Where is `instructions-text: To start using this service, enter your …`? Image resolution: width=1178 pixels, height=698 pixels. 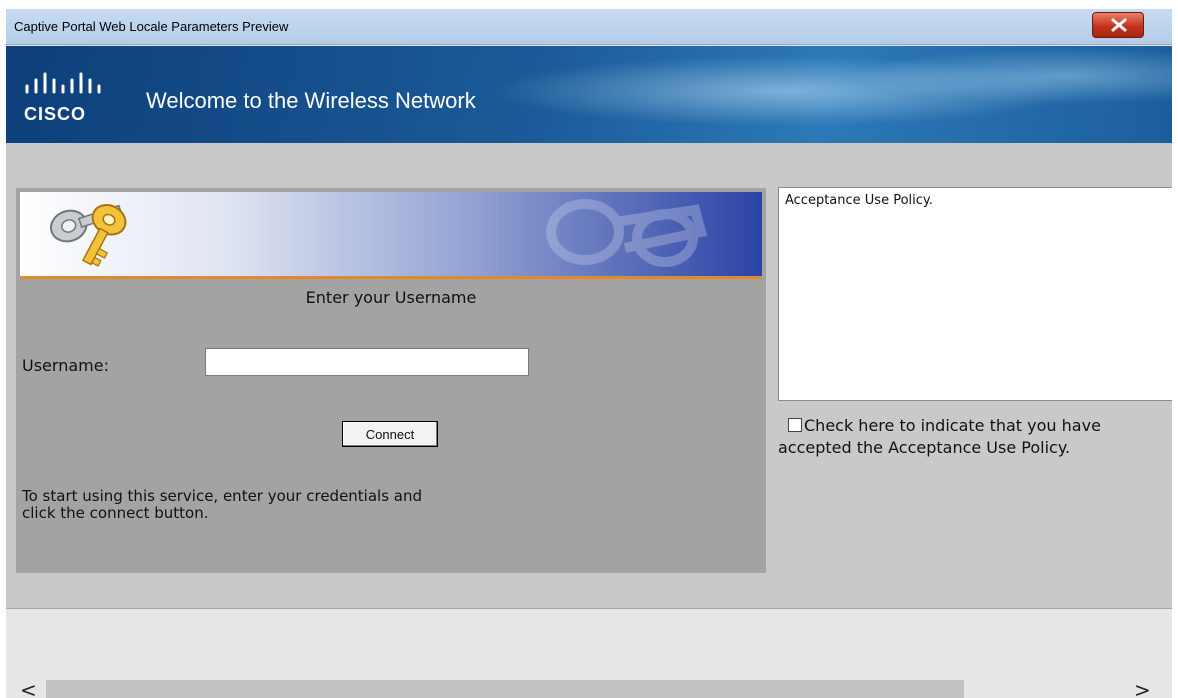 instructions-text: To start using this service, enter your … is located at coordinates (222, 504).